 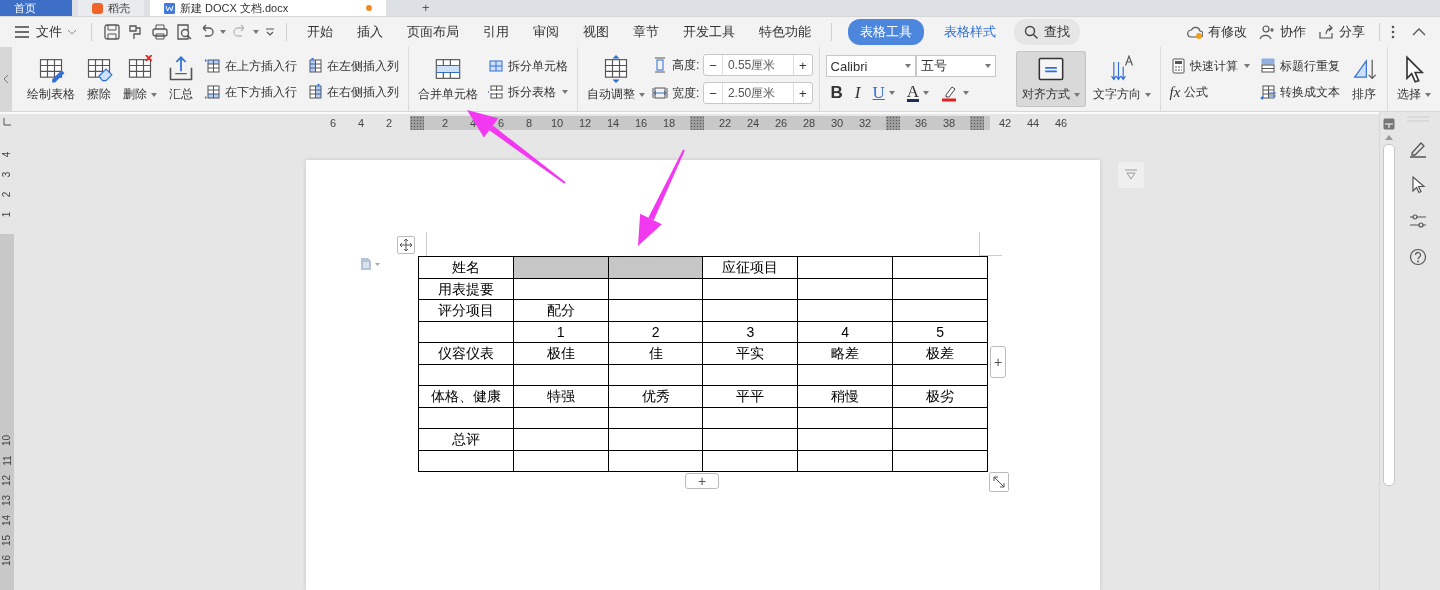 What do you see at coordinates (669, 123) in the screenshot?
I see `ruler-number: 18` at bounding box center [669, 123].